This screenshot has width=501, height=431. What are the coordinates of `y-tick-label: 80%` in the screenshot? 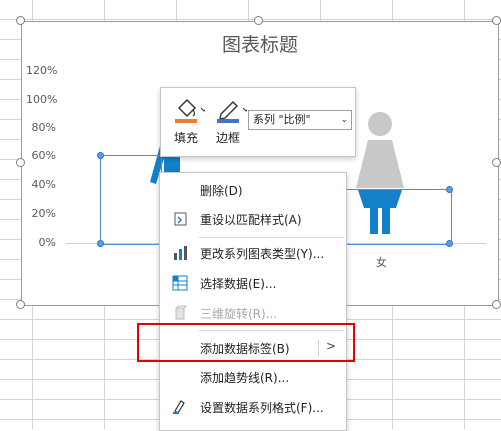 It's located at (43, 127).